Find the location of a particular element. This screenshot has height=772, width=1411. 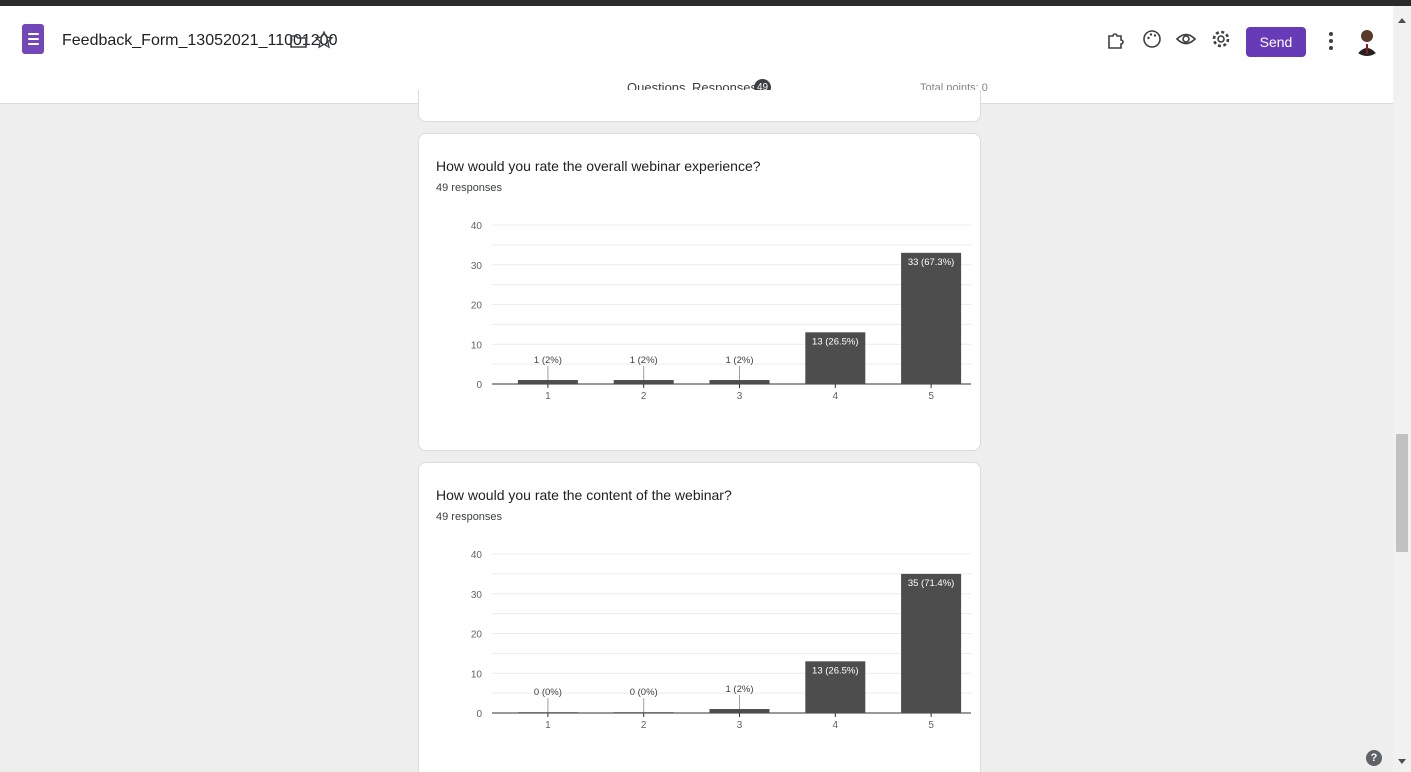

star-icon is located at coordinates (324, 40).